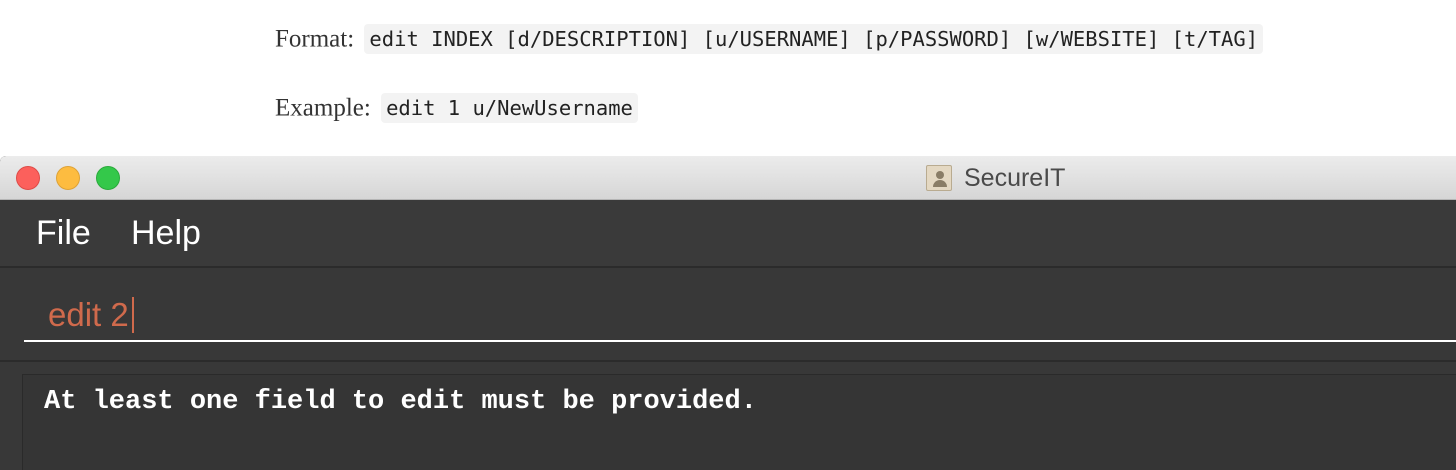  I want to click on example-line: Example: edit 1 u/NewUsername, so click(456, 108).